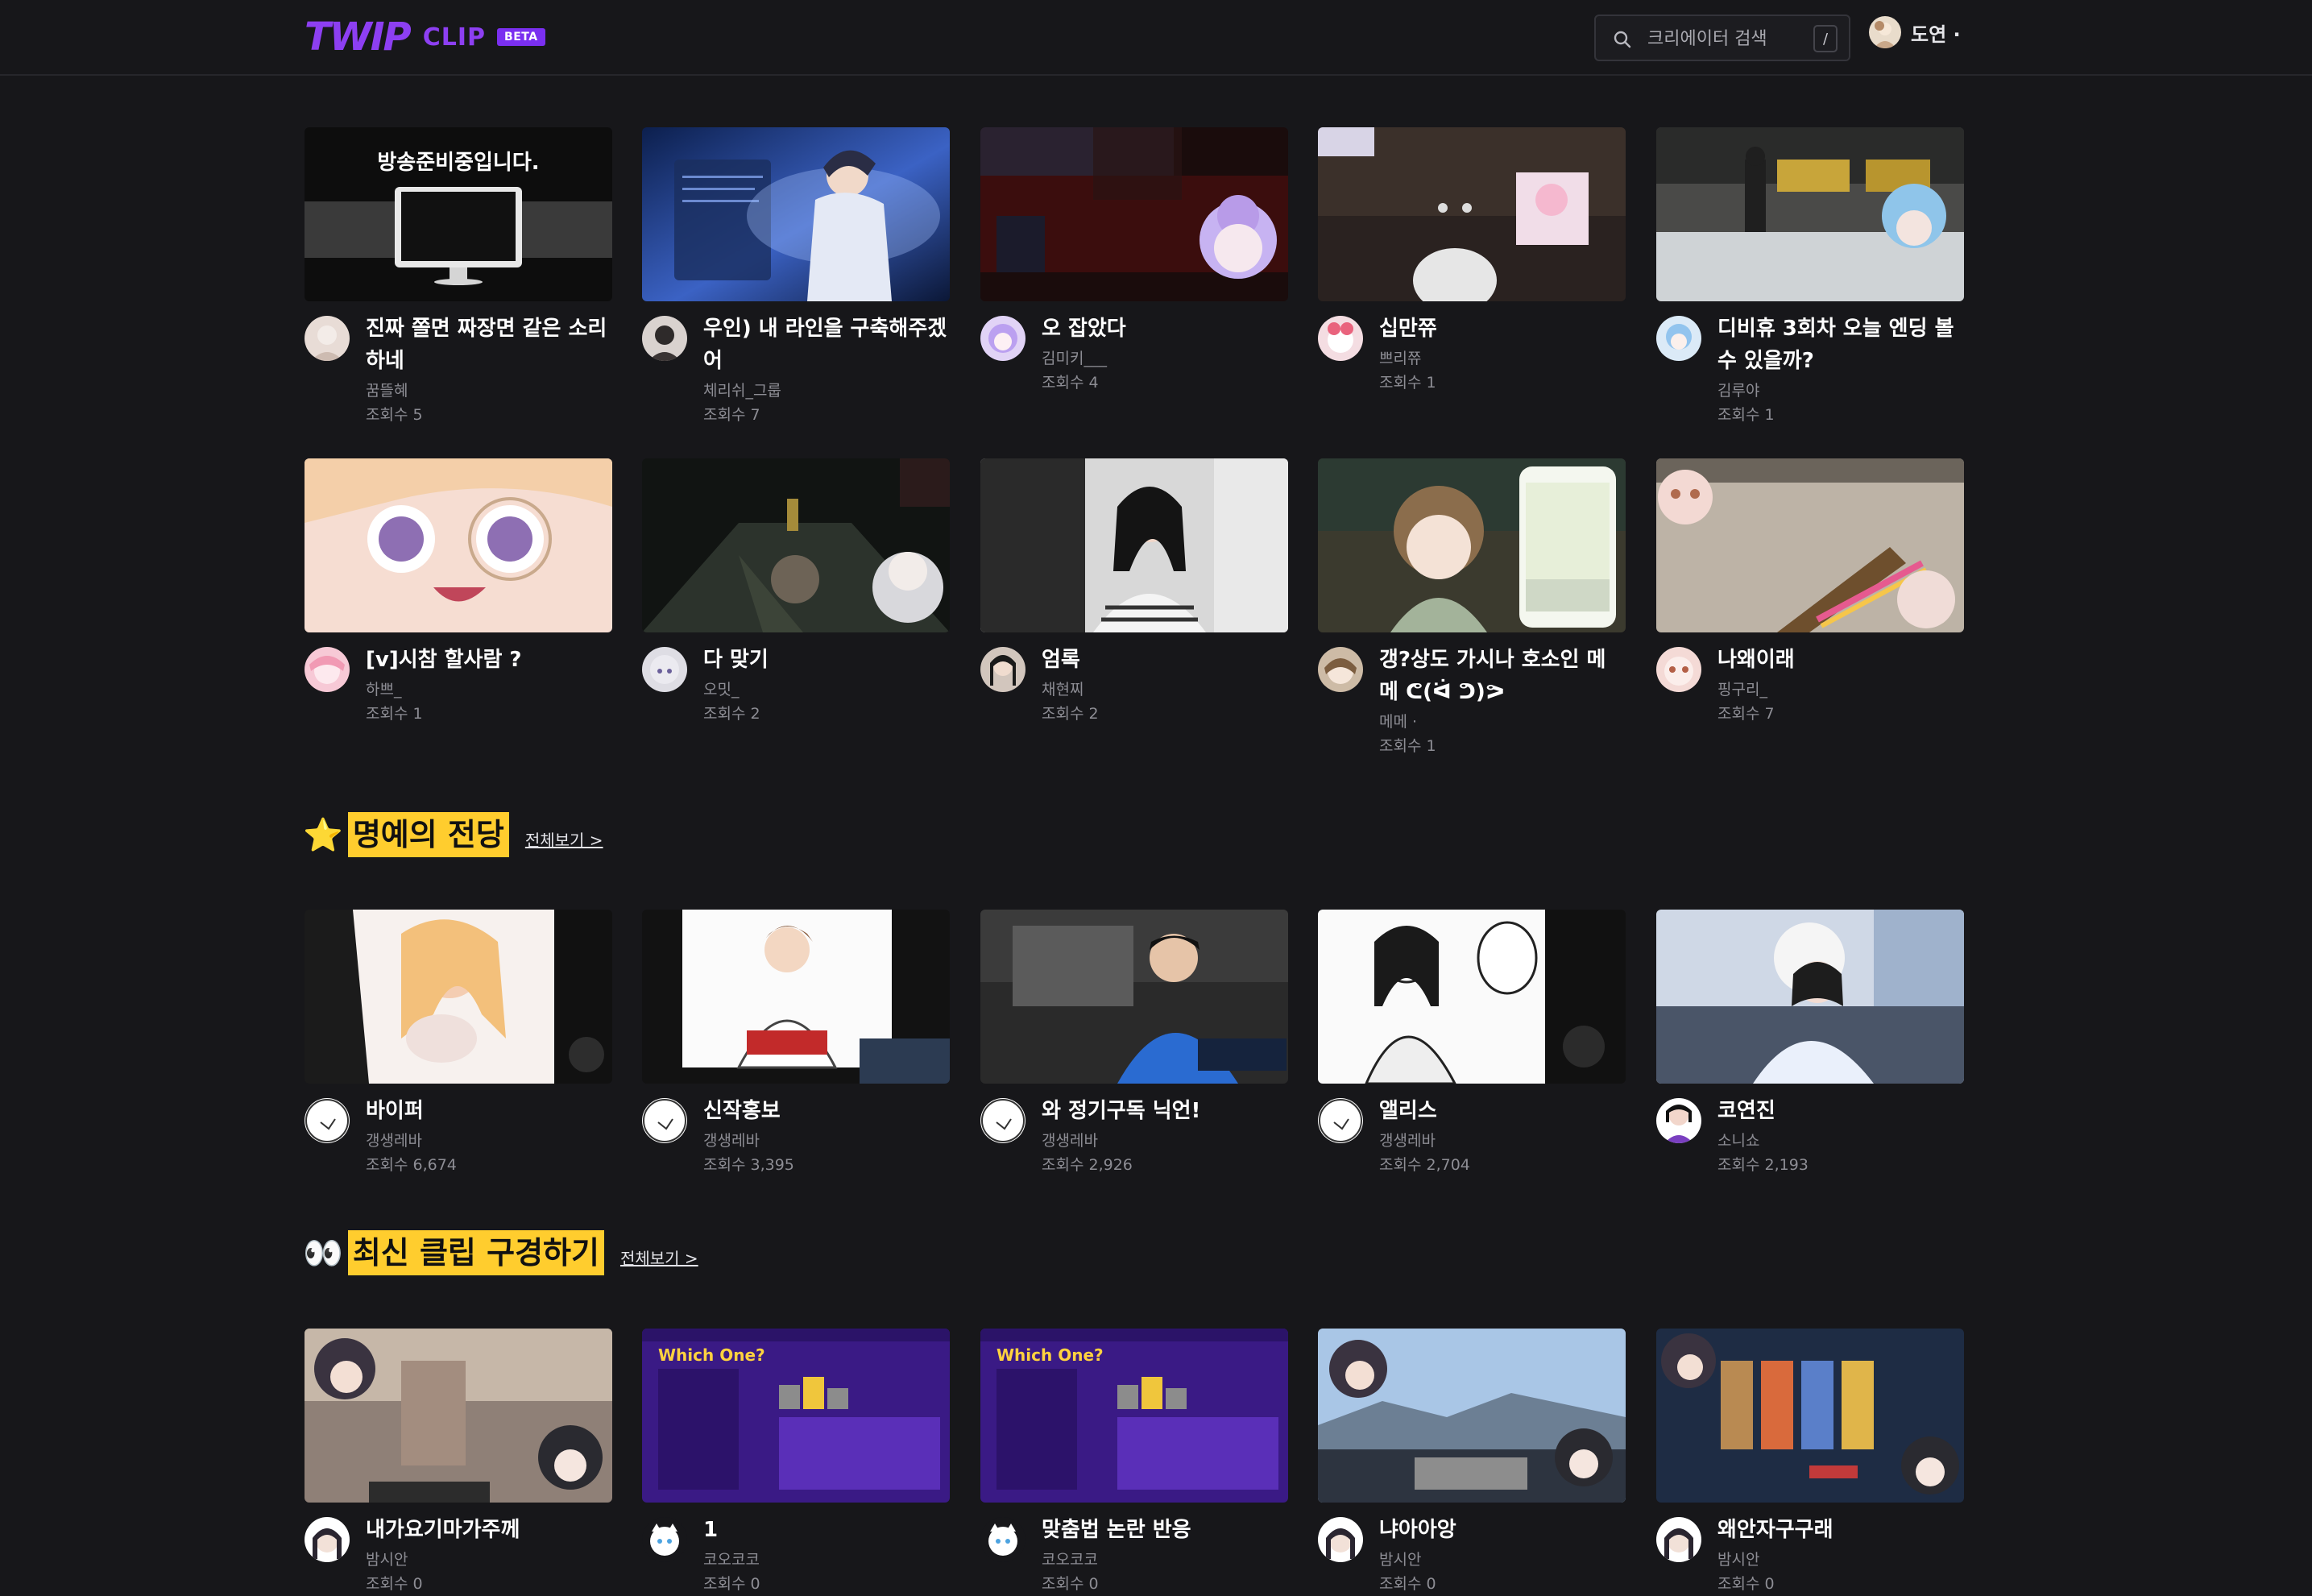 This screenshot has height=1596, width=2312. Describe the element at coordinates (1164, 1111) in the screenshot. I see `clip-title: 와 정기구독 닉언!` at that location.